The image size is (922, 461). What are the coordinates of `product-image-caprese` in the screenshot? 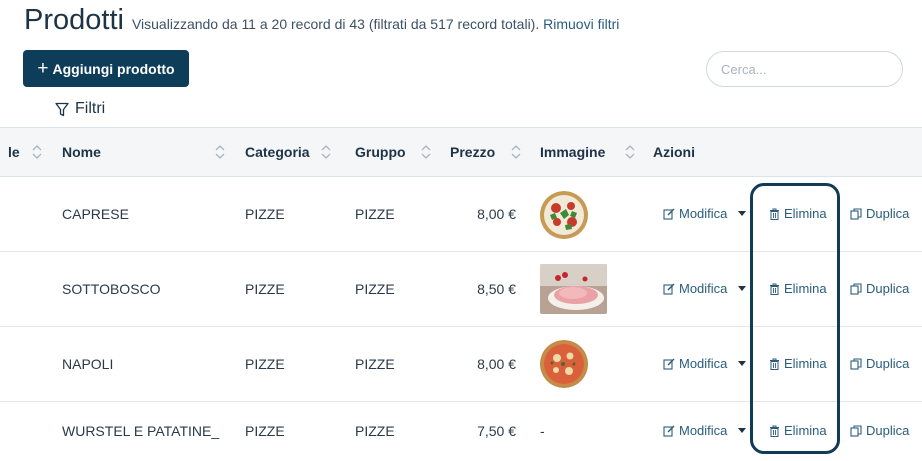 It's located at (564, 215).